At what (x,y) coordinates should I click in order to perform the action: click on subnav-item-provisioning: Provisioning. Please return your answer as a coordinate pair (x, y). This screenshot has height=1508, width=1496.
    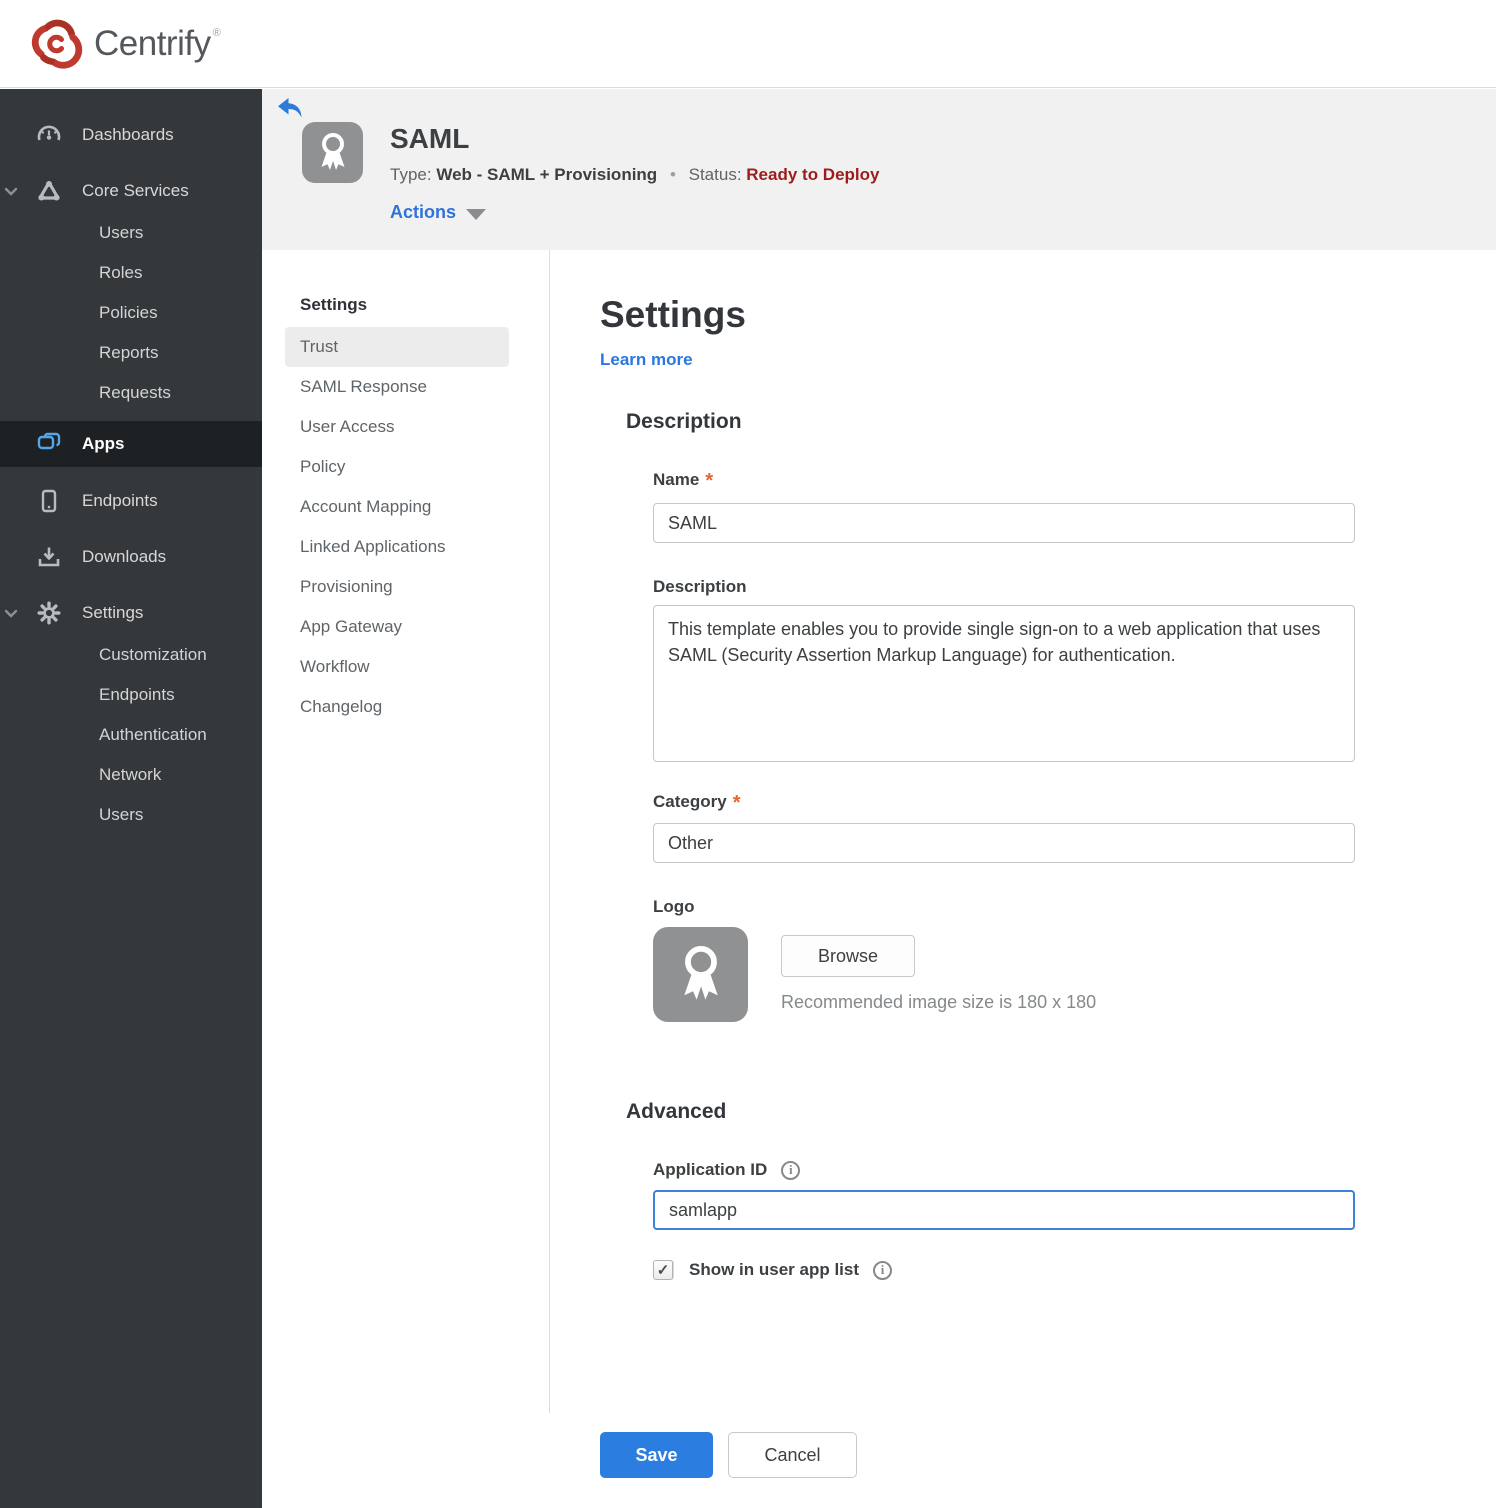
    Looking at the image, I should click on (397, 587).